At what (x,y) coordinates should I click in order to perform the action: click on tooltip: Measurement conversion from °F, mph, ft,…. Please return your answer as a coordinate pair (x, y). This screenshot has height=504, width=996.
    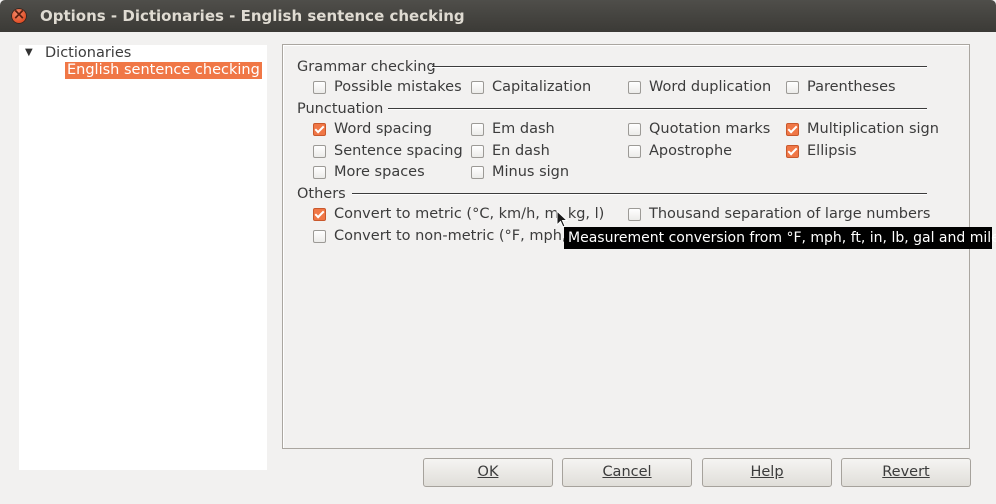
    Looking at the image, I should click on (780, 238).